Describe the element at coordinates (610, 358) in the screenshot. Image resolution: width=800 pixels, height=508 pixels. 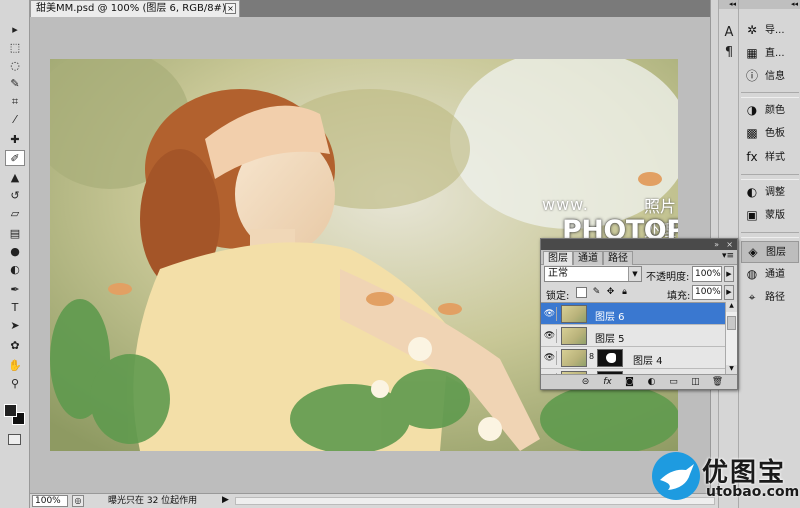
I see `layer-mask-thumbnail` at that location.